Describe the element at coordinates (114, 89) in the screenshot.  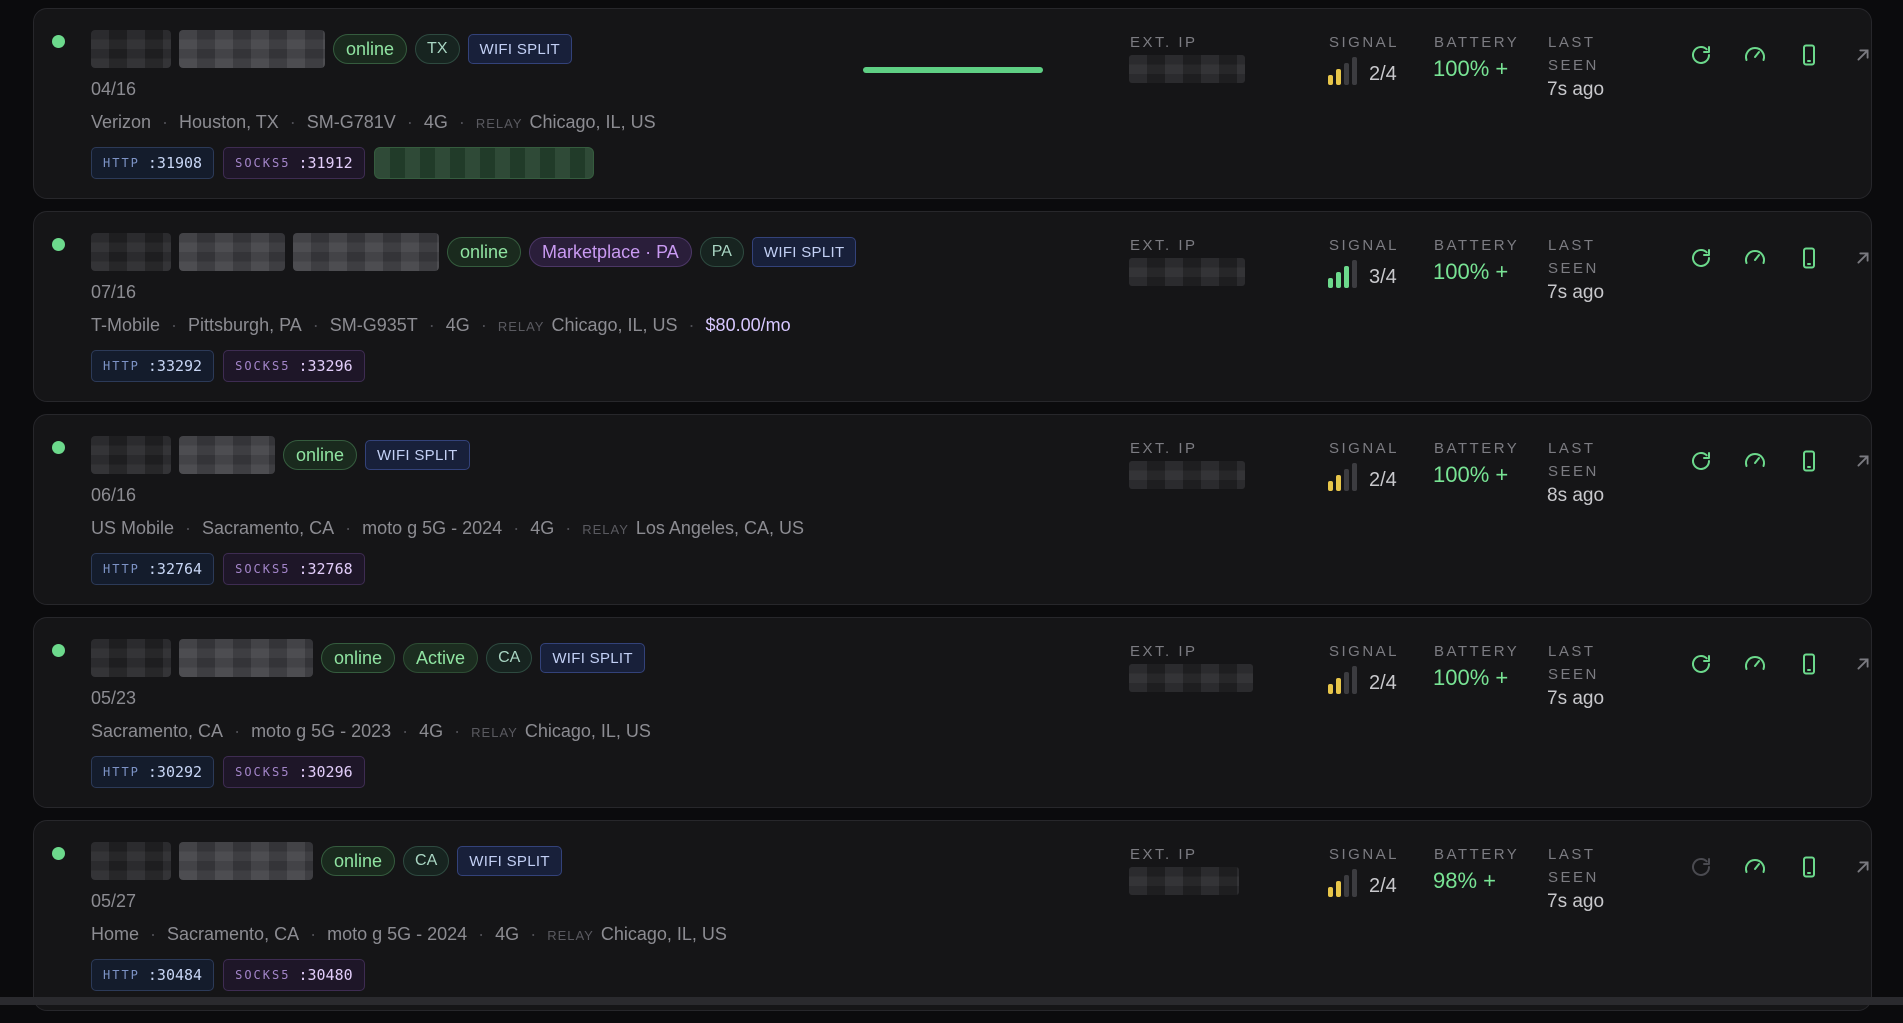
I see `device-date: 04/16` at that location.